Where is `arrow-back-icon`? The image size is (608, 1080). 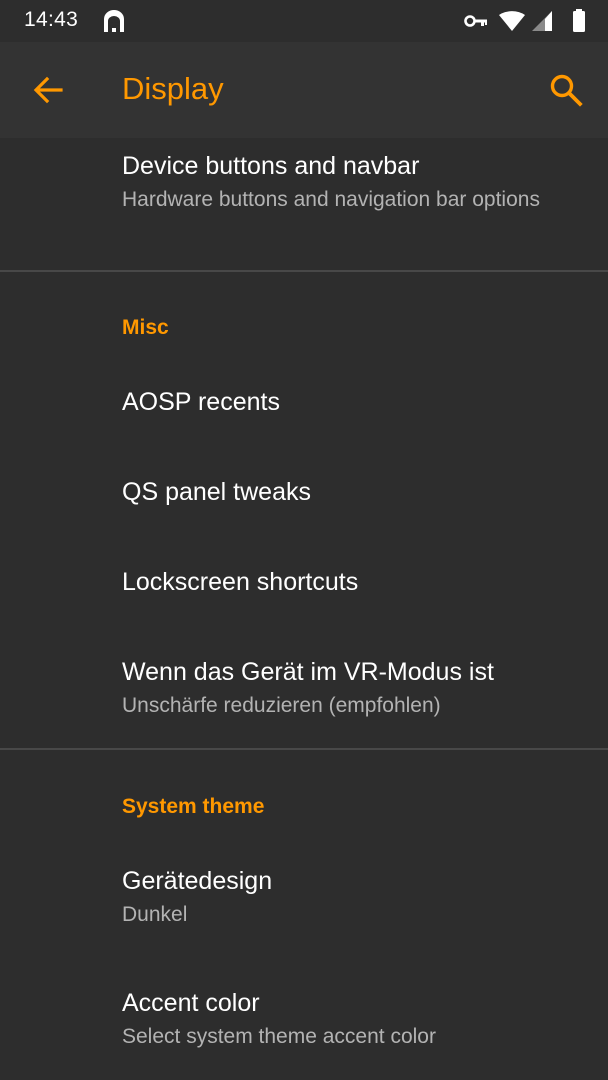
arrow-back-icon is located at coordinates (48, 90).